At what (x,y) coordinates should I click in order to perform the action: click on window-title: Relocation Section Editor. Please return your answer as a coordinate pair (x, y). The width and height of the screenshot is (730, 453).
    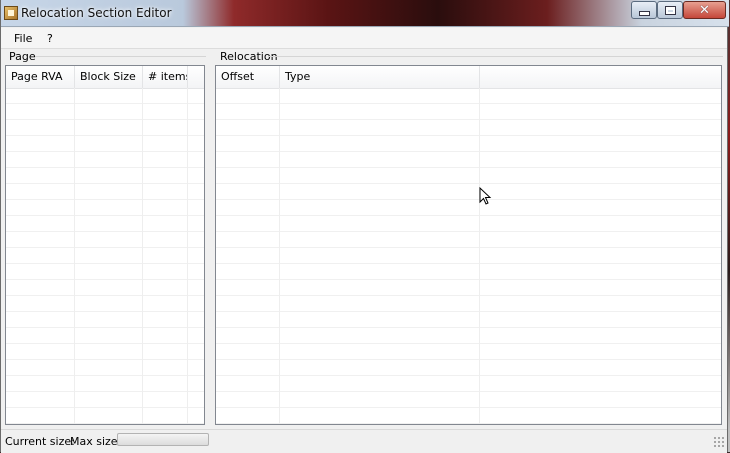
    Looking at the image, I should click on (96, 13).